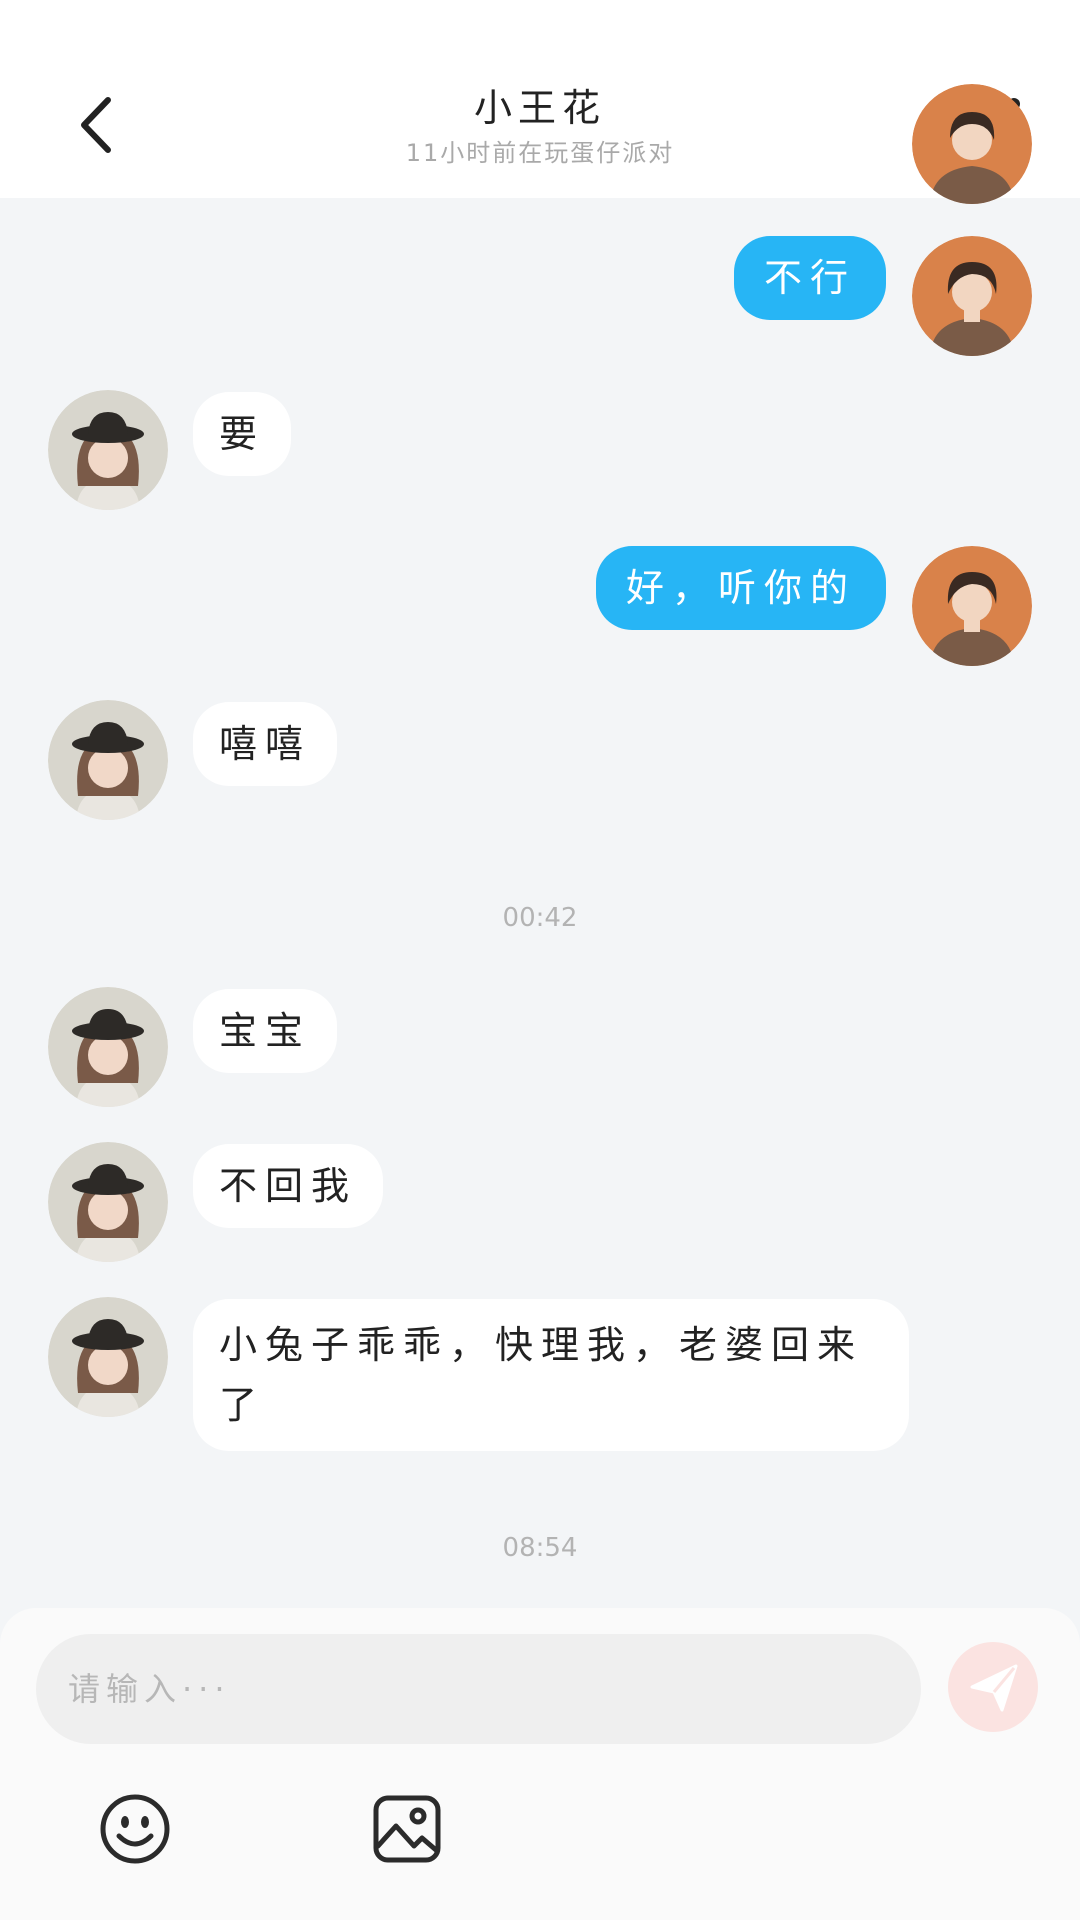  What do you see at coordinates (740, 588) in the screenshot?
I see `message-bubble-outgoing: 好，听你的` at bounding box center [740, 588].